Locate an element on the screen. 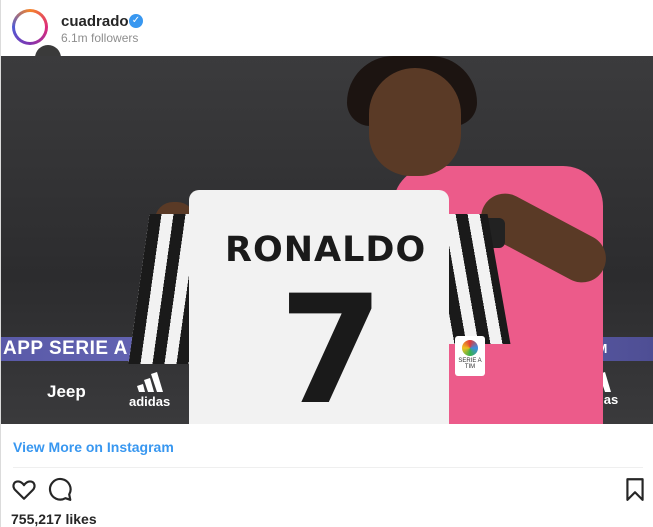  avatar is located at coordinates (30, 27).